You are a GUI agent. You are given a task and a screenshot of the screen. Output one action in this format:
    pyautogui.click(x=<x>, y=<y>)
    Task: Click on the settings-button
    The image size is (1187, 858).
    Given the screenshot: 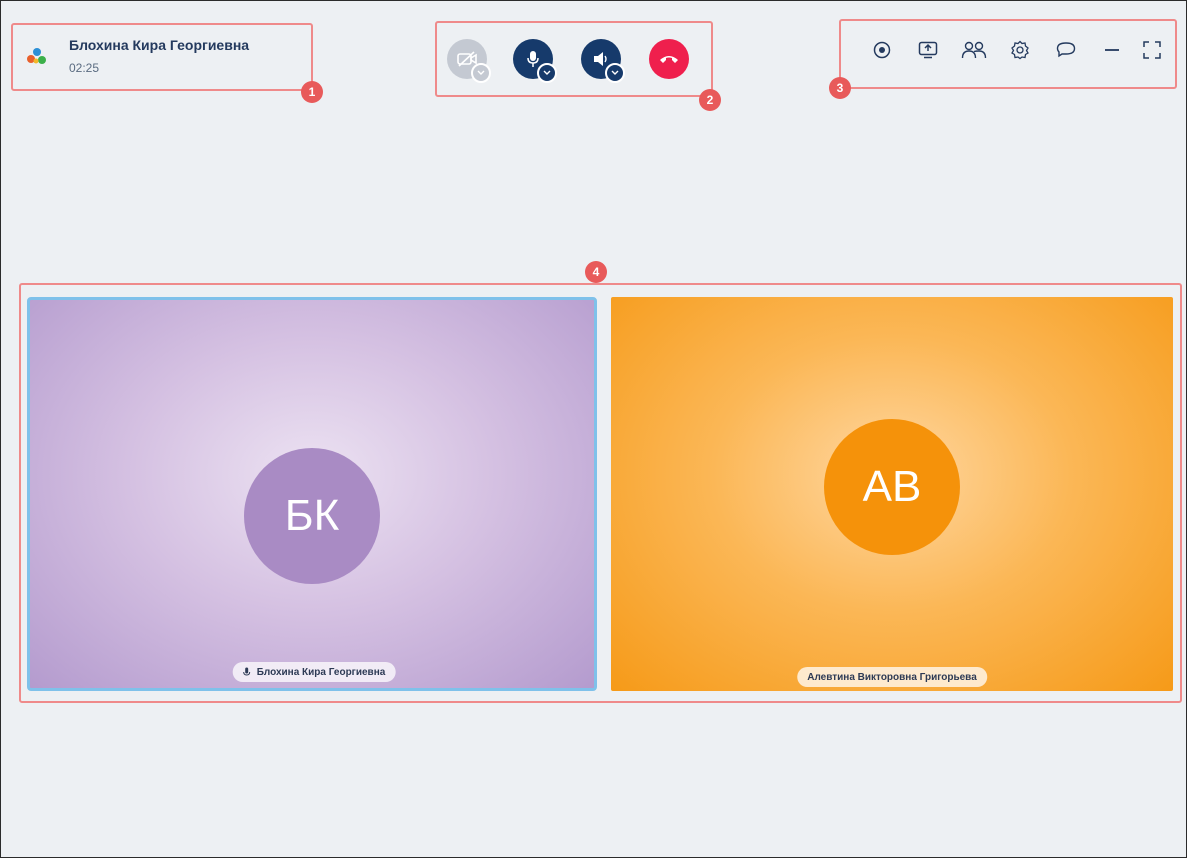 What is the action you would take?
    pyautogui.click(x=1020, y=50)
    